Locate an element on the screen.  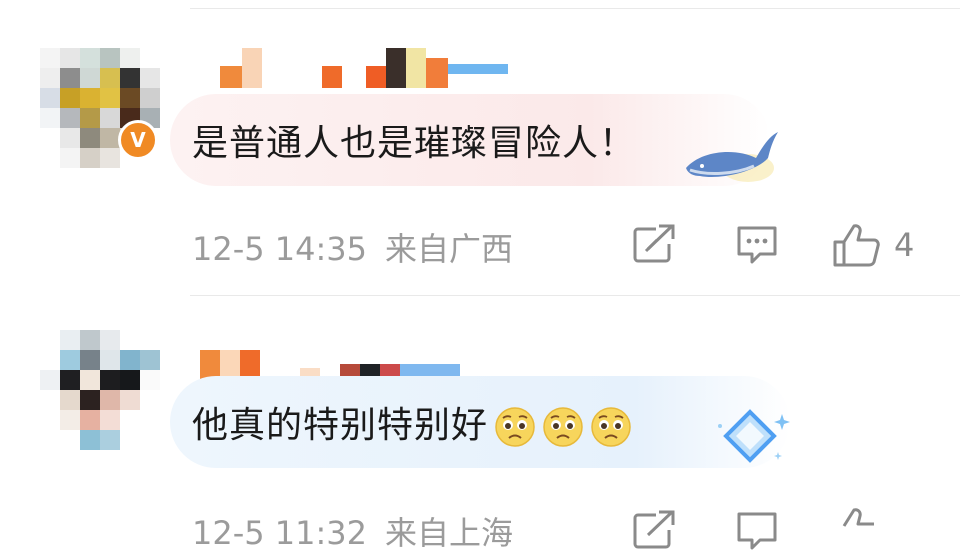
like-count: 4 is located at coordinates (904, 245).